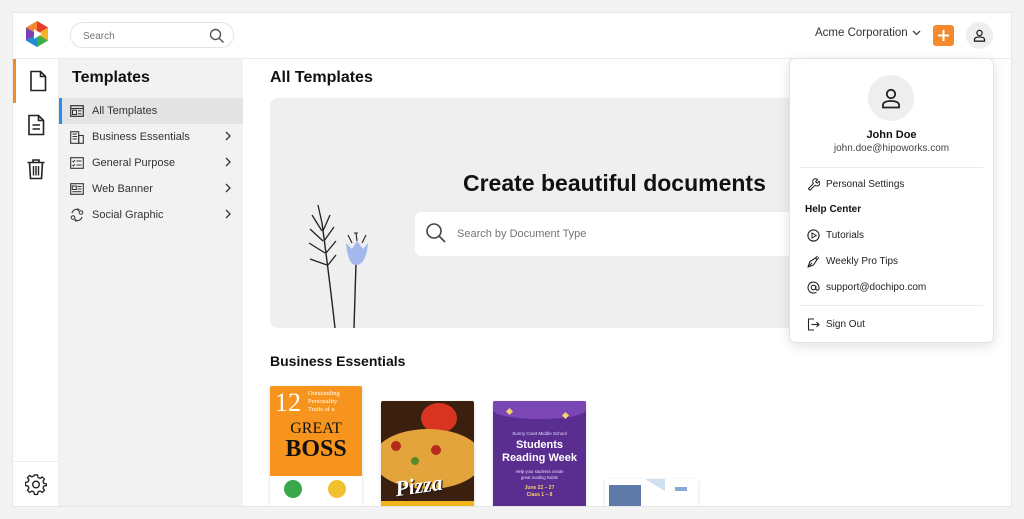 The height and width of the screenshot is (519, 1024). Describe the element at coordinates (77, 163) in the screenshot. I see `checklist-icon` at that location.